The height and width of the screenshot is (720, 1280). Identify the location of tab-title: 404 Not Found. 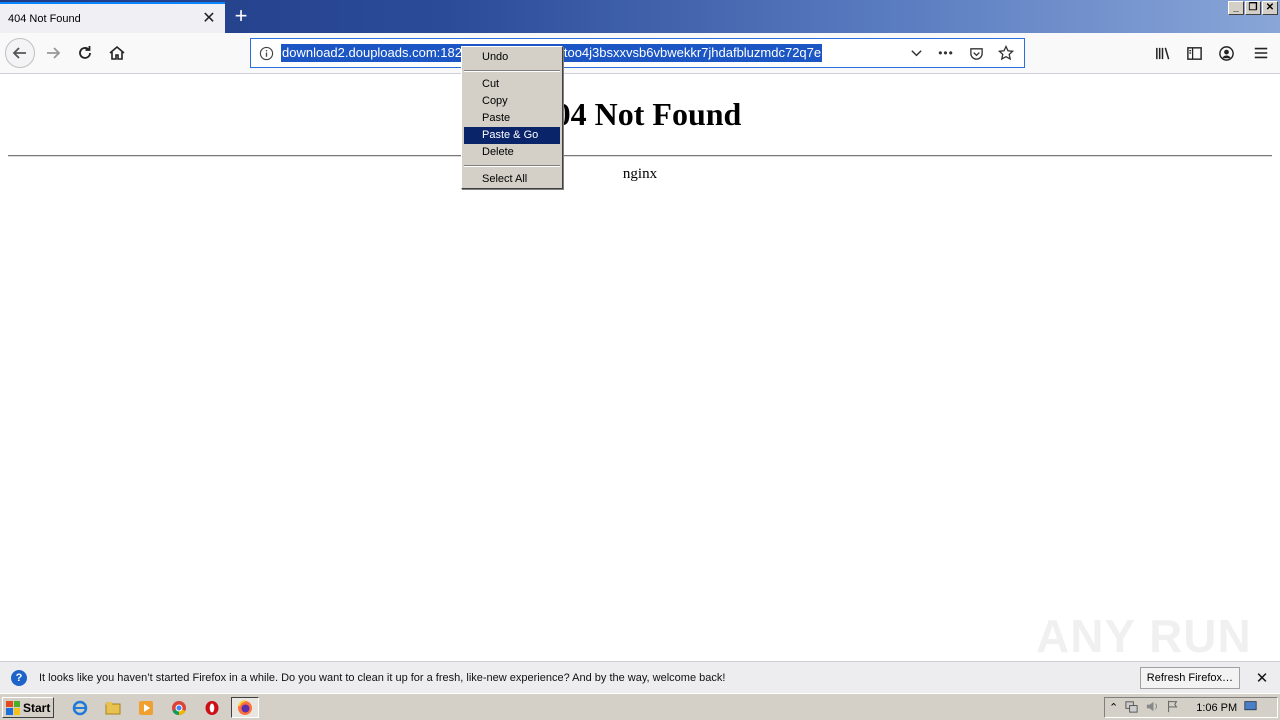
(44, 18).